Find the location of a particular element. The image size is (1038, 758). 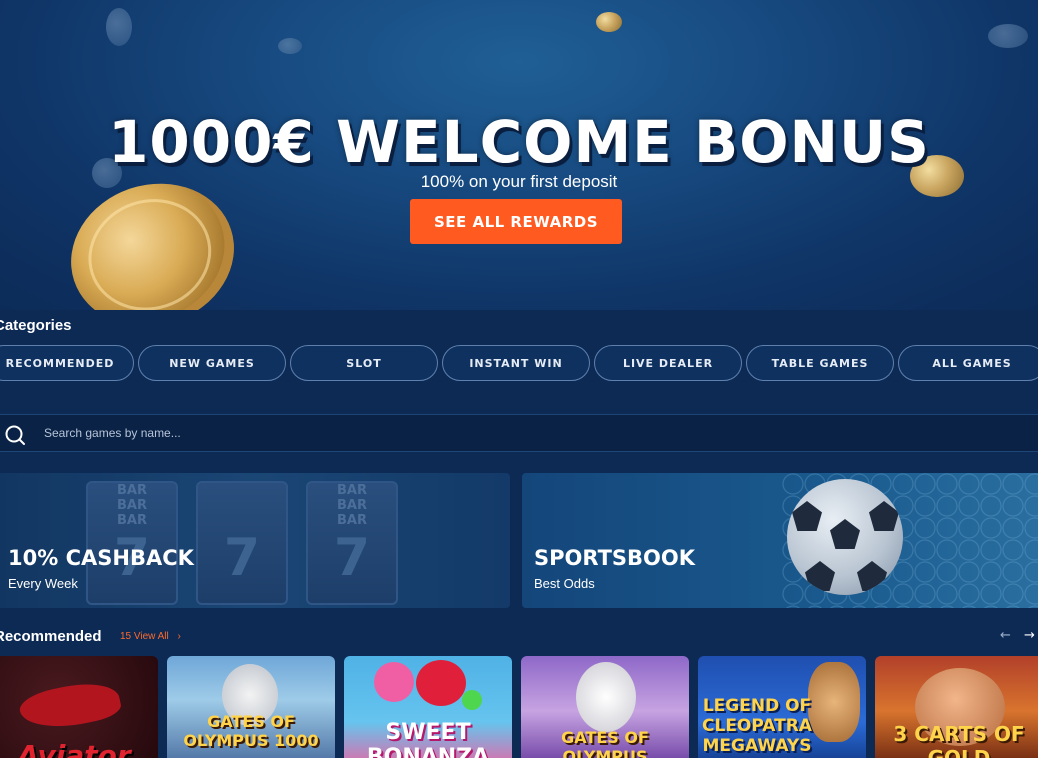

game-tile: GATES OF OLYMPUS is located at coordinates (605, 707).